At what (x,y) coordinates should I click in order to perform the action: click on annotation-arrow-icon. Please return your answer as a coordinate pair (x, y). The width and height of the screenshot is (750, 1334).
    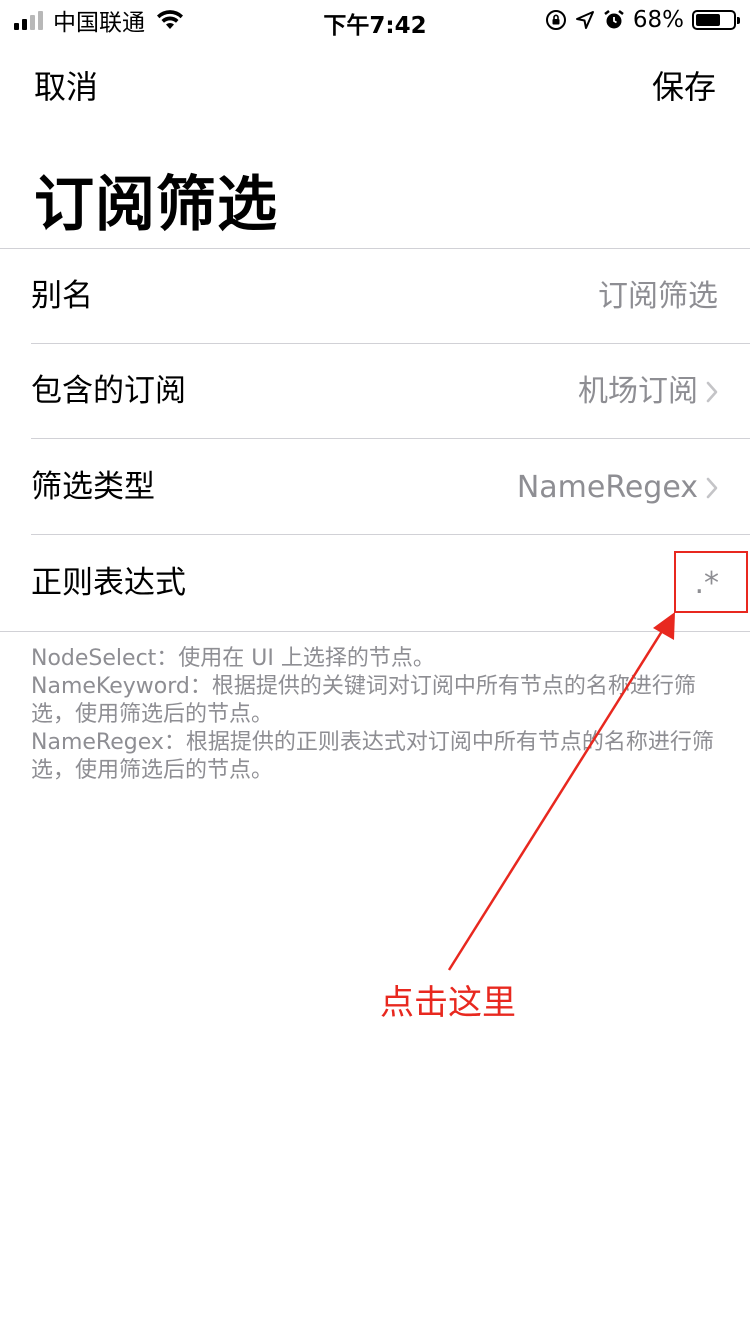
    Looking at the image, I should click on (561, 791).